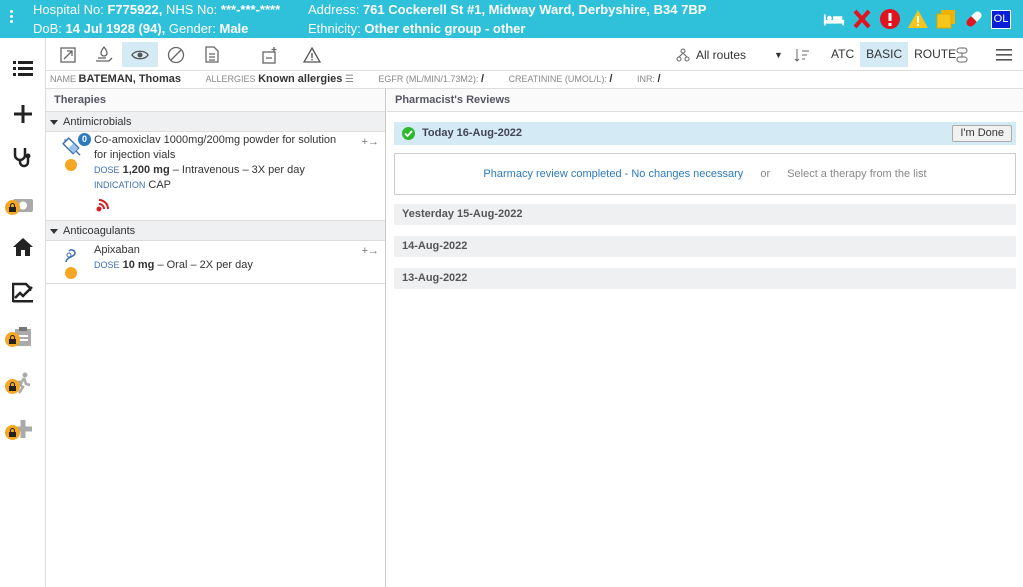  Describe the element at coordinates (857, 174) in the screenshot. I see `select-therapy-hint: Select a therapy from the list` at that location.